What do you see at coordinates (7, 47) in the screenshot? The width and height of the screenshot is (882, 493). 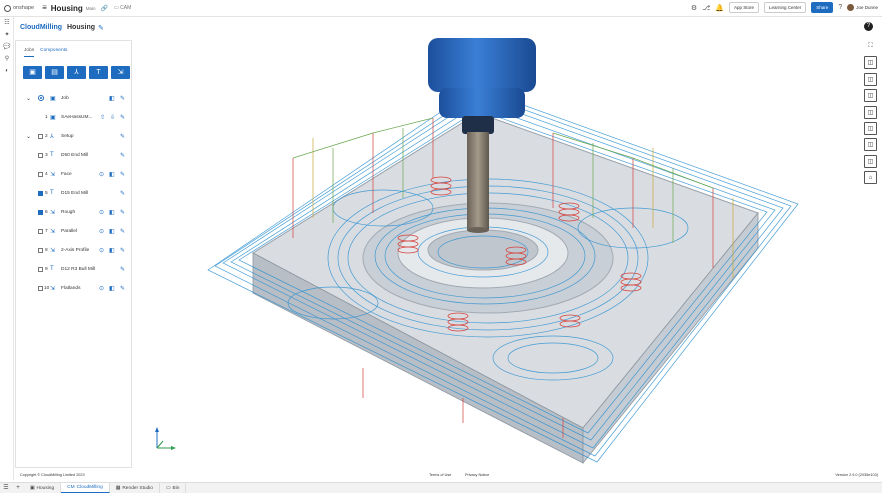 I see `comments-icon: 💬` at bounding box center [7, 47].